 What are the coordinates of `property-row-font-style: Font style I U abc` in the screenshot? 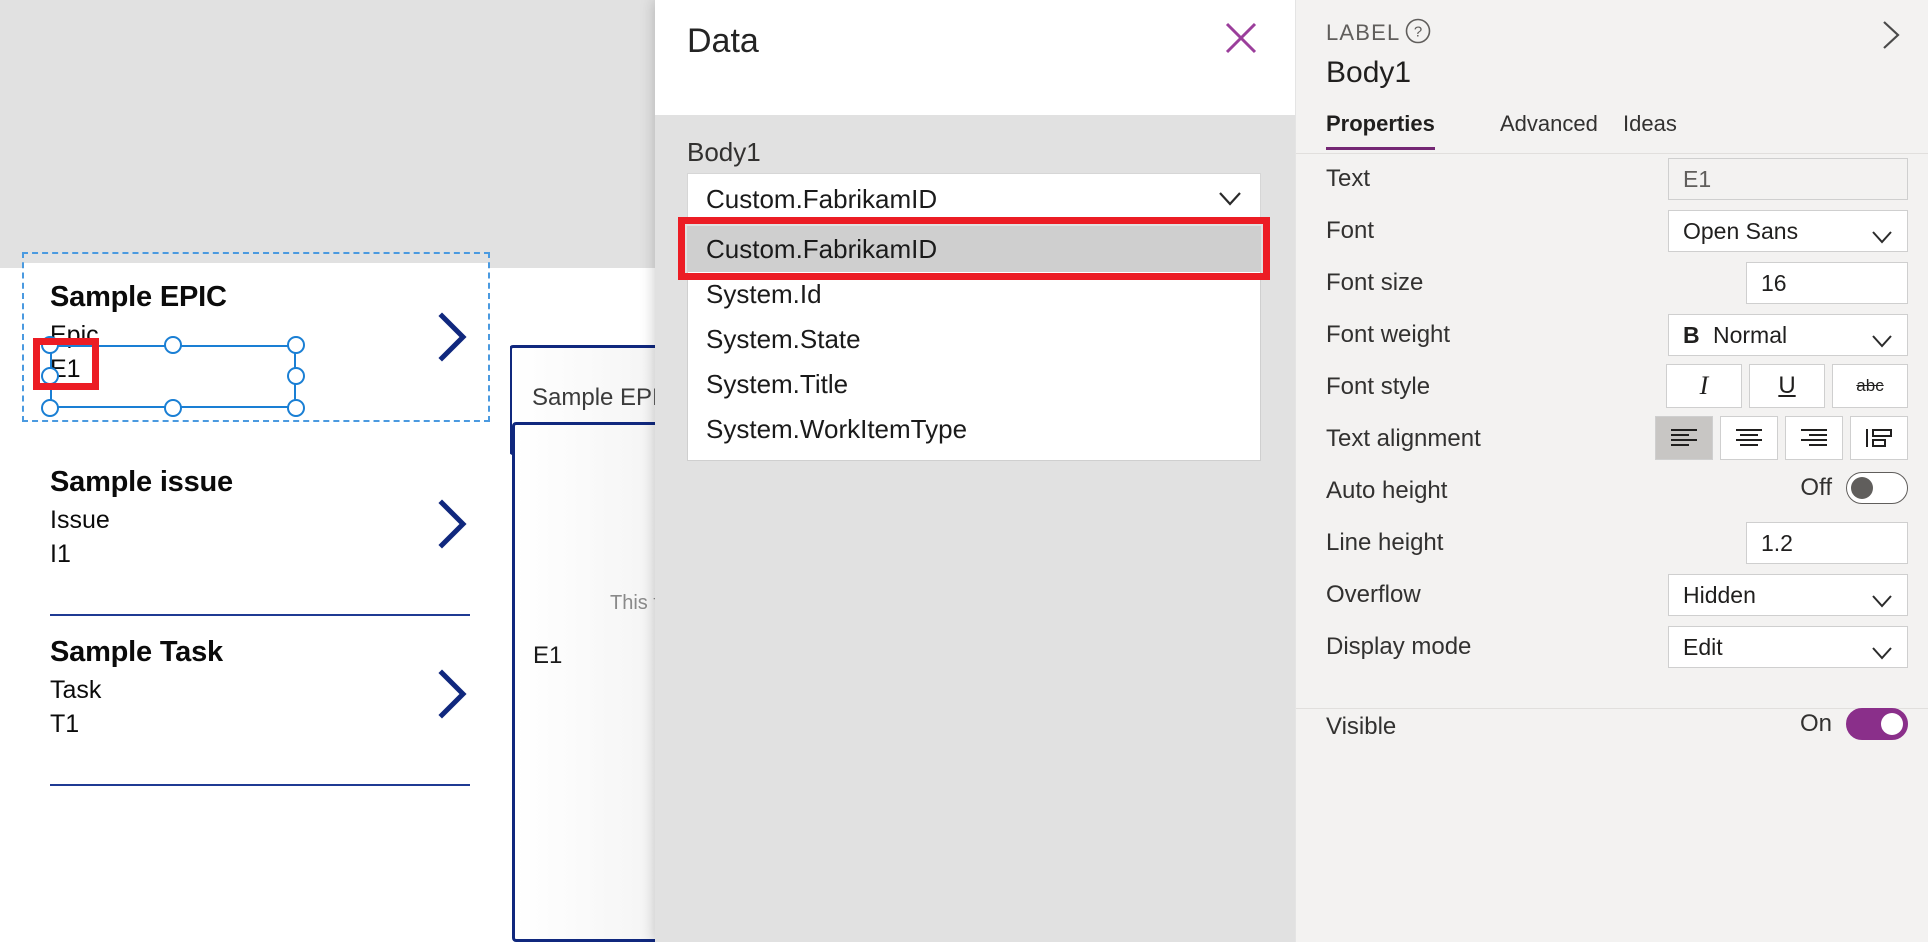 It's located at (1612, 388).